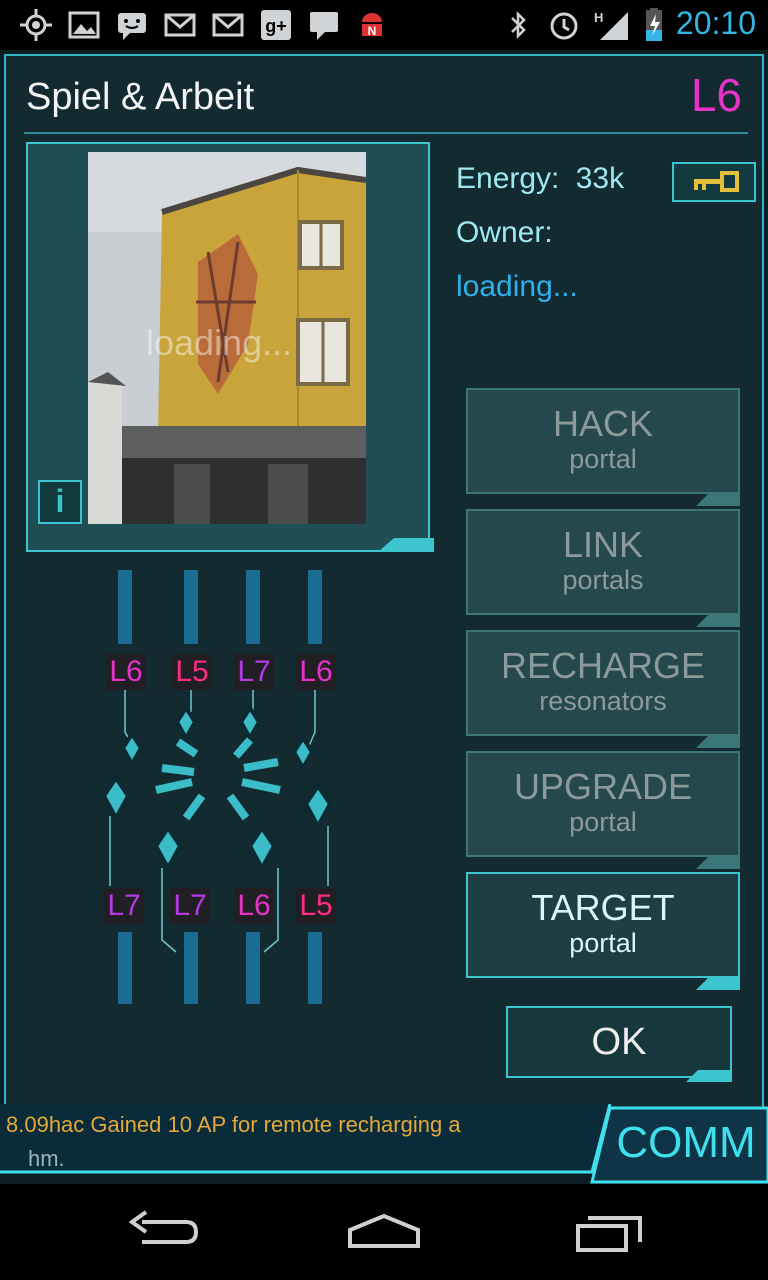  I want to click on portal-level: L6, so click(716, 95).